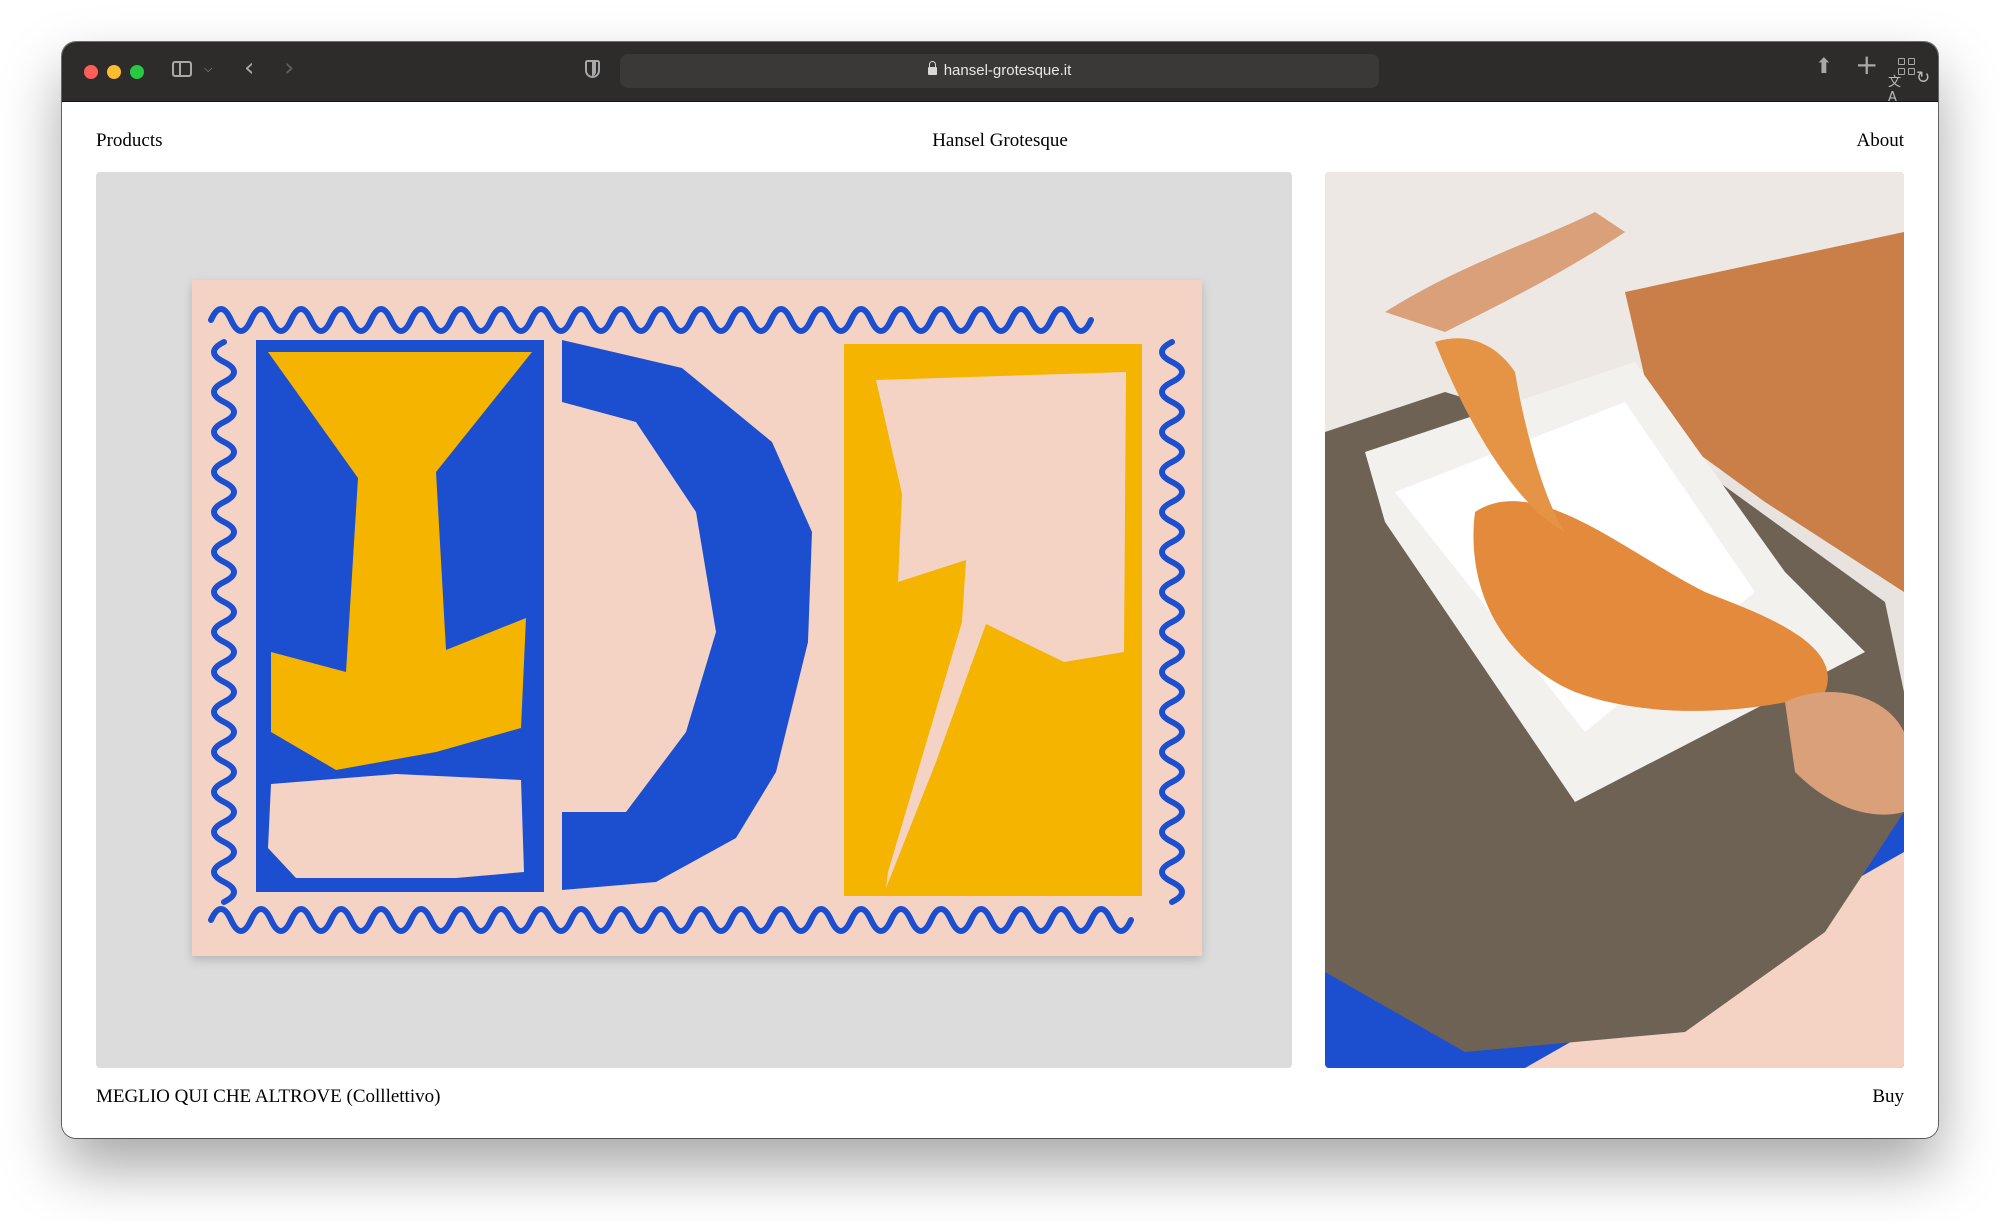  Describe the element at coordinates (137, 72) in the screenshot. I see `zoom-window-button` at that location.